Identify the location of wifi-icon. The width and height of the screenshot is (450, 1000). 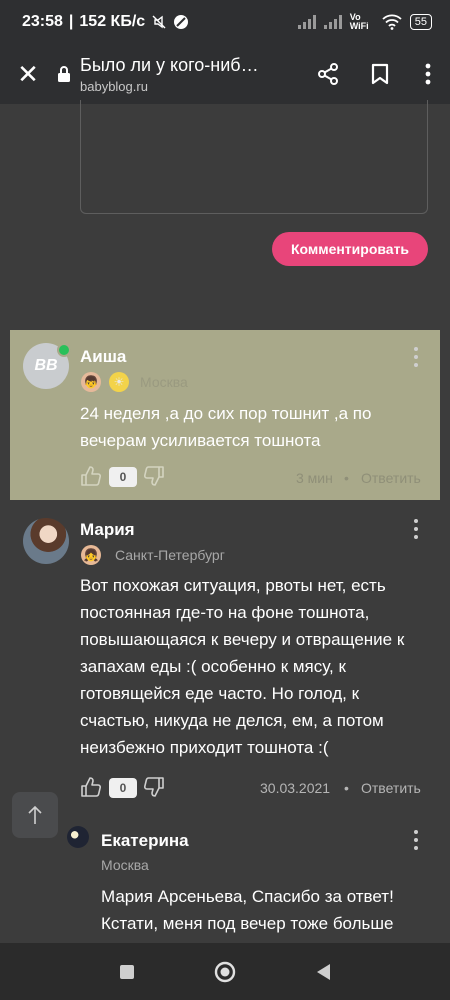
(392, 22).